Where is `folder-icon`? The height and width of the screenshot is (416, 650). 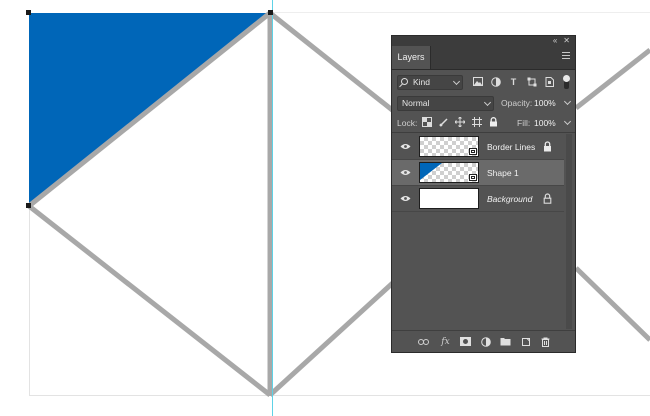
folder-icon is located at coordinates (505, 341).